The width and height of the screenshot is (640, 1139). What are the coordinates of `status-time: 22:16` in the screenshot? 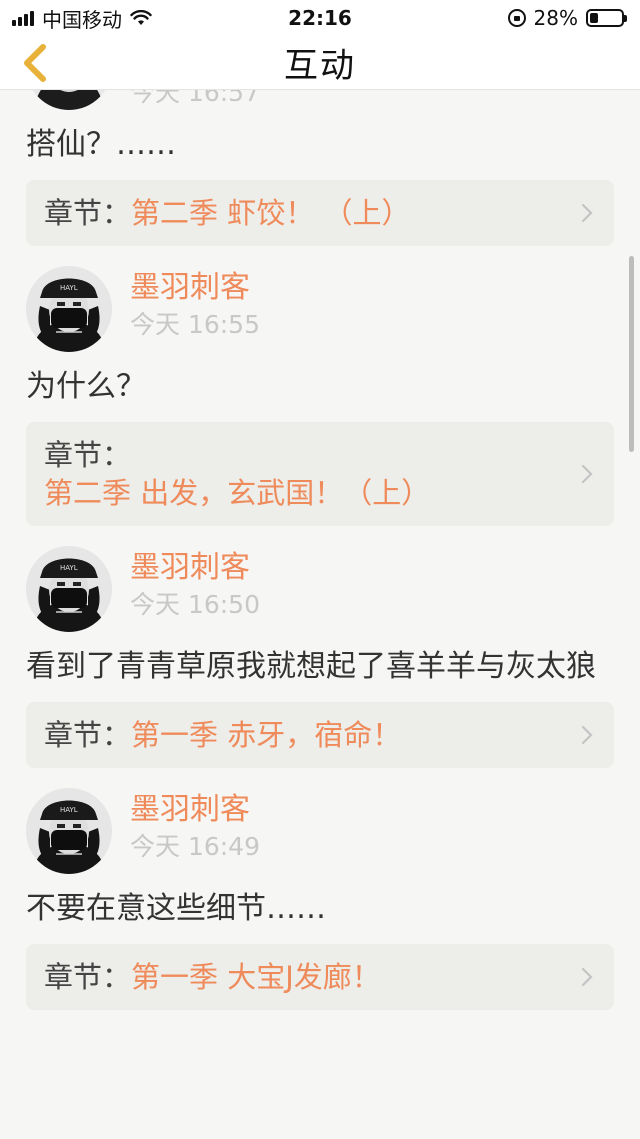 It's located at (320, 18).